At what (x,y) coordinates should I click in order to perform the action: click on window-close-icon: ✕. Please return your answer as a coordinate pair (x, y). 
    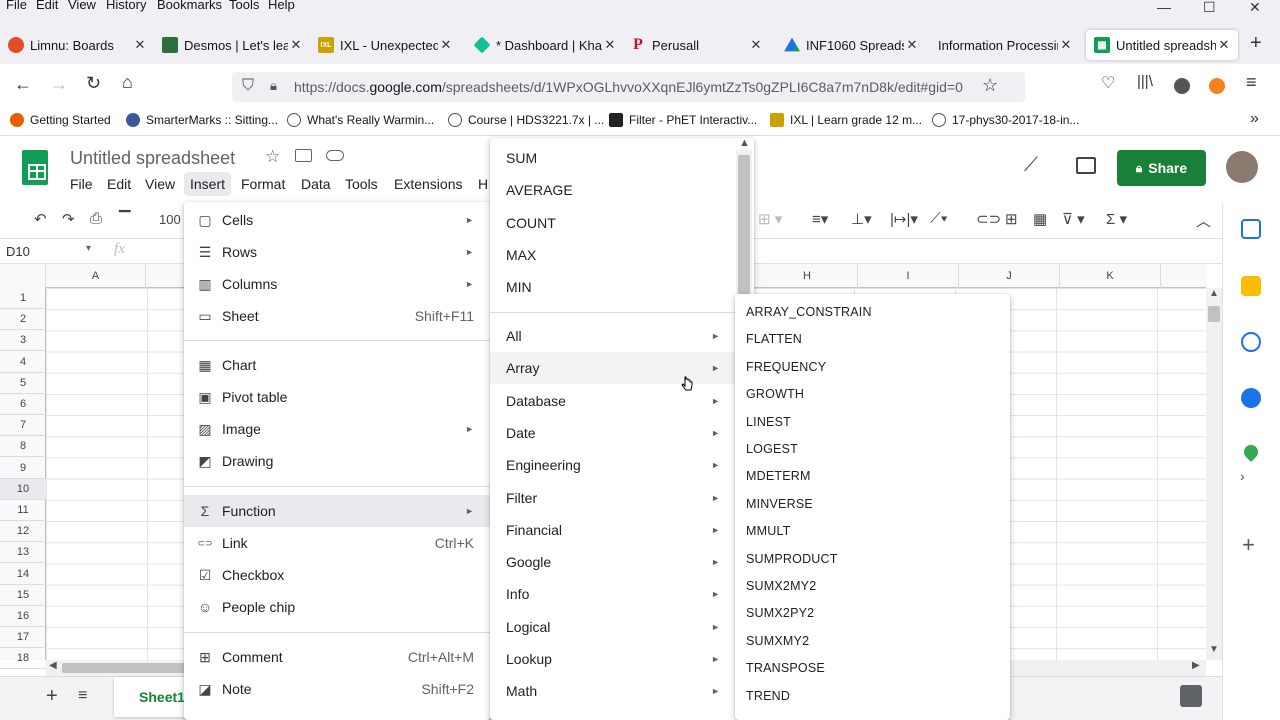
    Looking at the image, I should click on (1255, 8).